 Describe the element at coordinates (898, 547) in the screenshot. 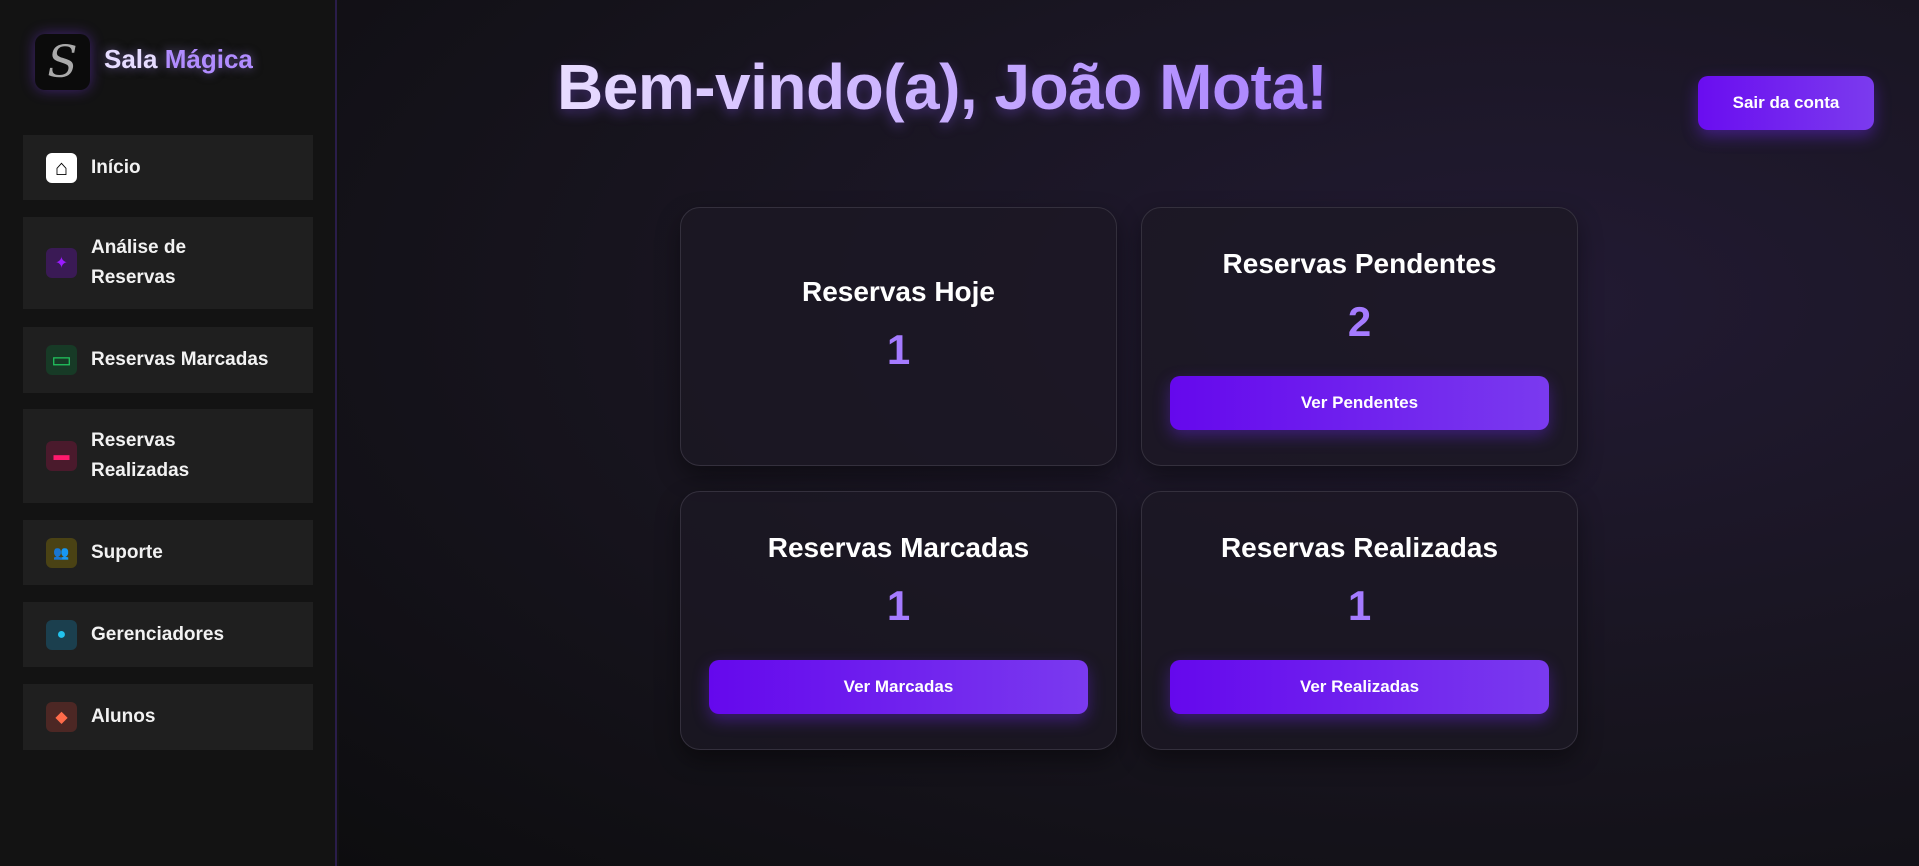

I see `card-title: Reservas Marcadas` at that location.